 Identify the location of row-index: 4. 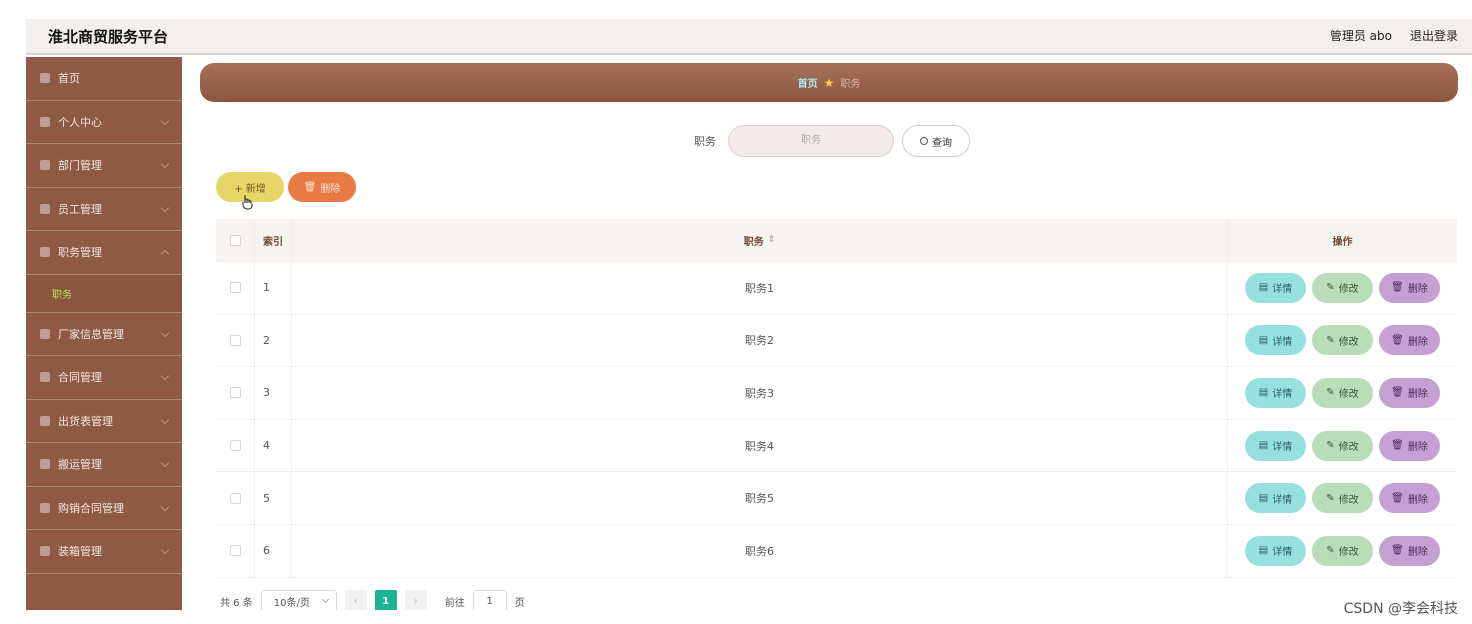
(273, 445).